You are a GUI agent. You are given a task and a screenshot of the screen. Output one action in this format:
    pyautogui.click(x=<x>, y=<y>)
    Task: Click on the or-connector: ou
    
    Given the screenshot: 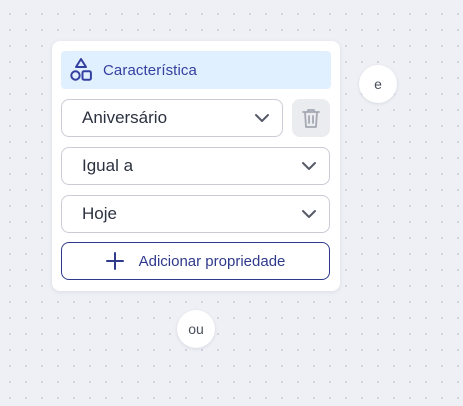 What is the action you would take?
    pyautogui.click(x=196, y=329)
    